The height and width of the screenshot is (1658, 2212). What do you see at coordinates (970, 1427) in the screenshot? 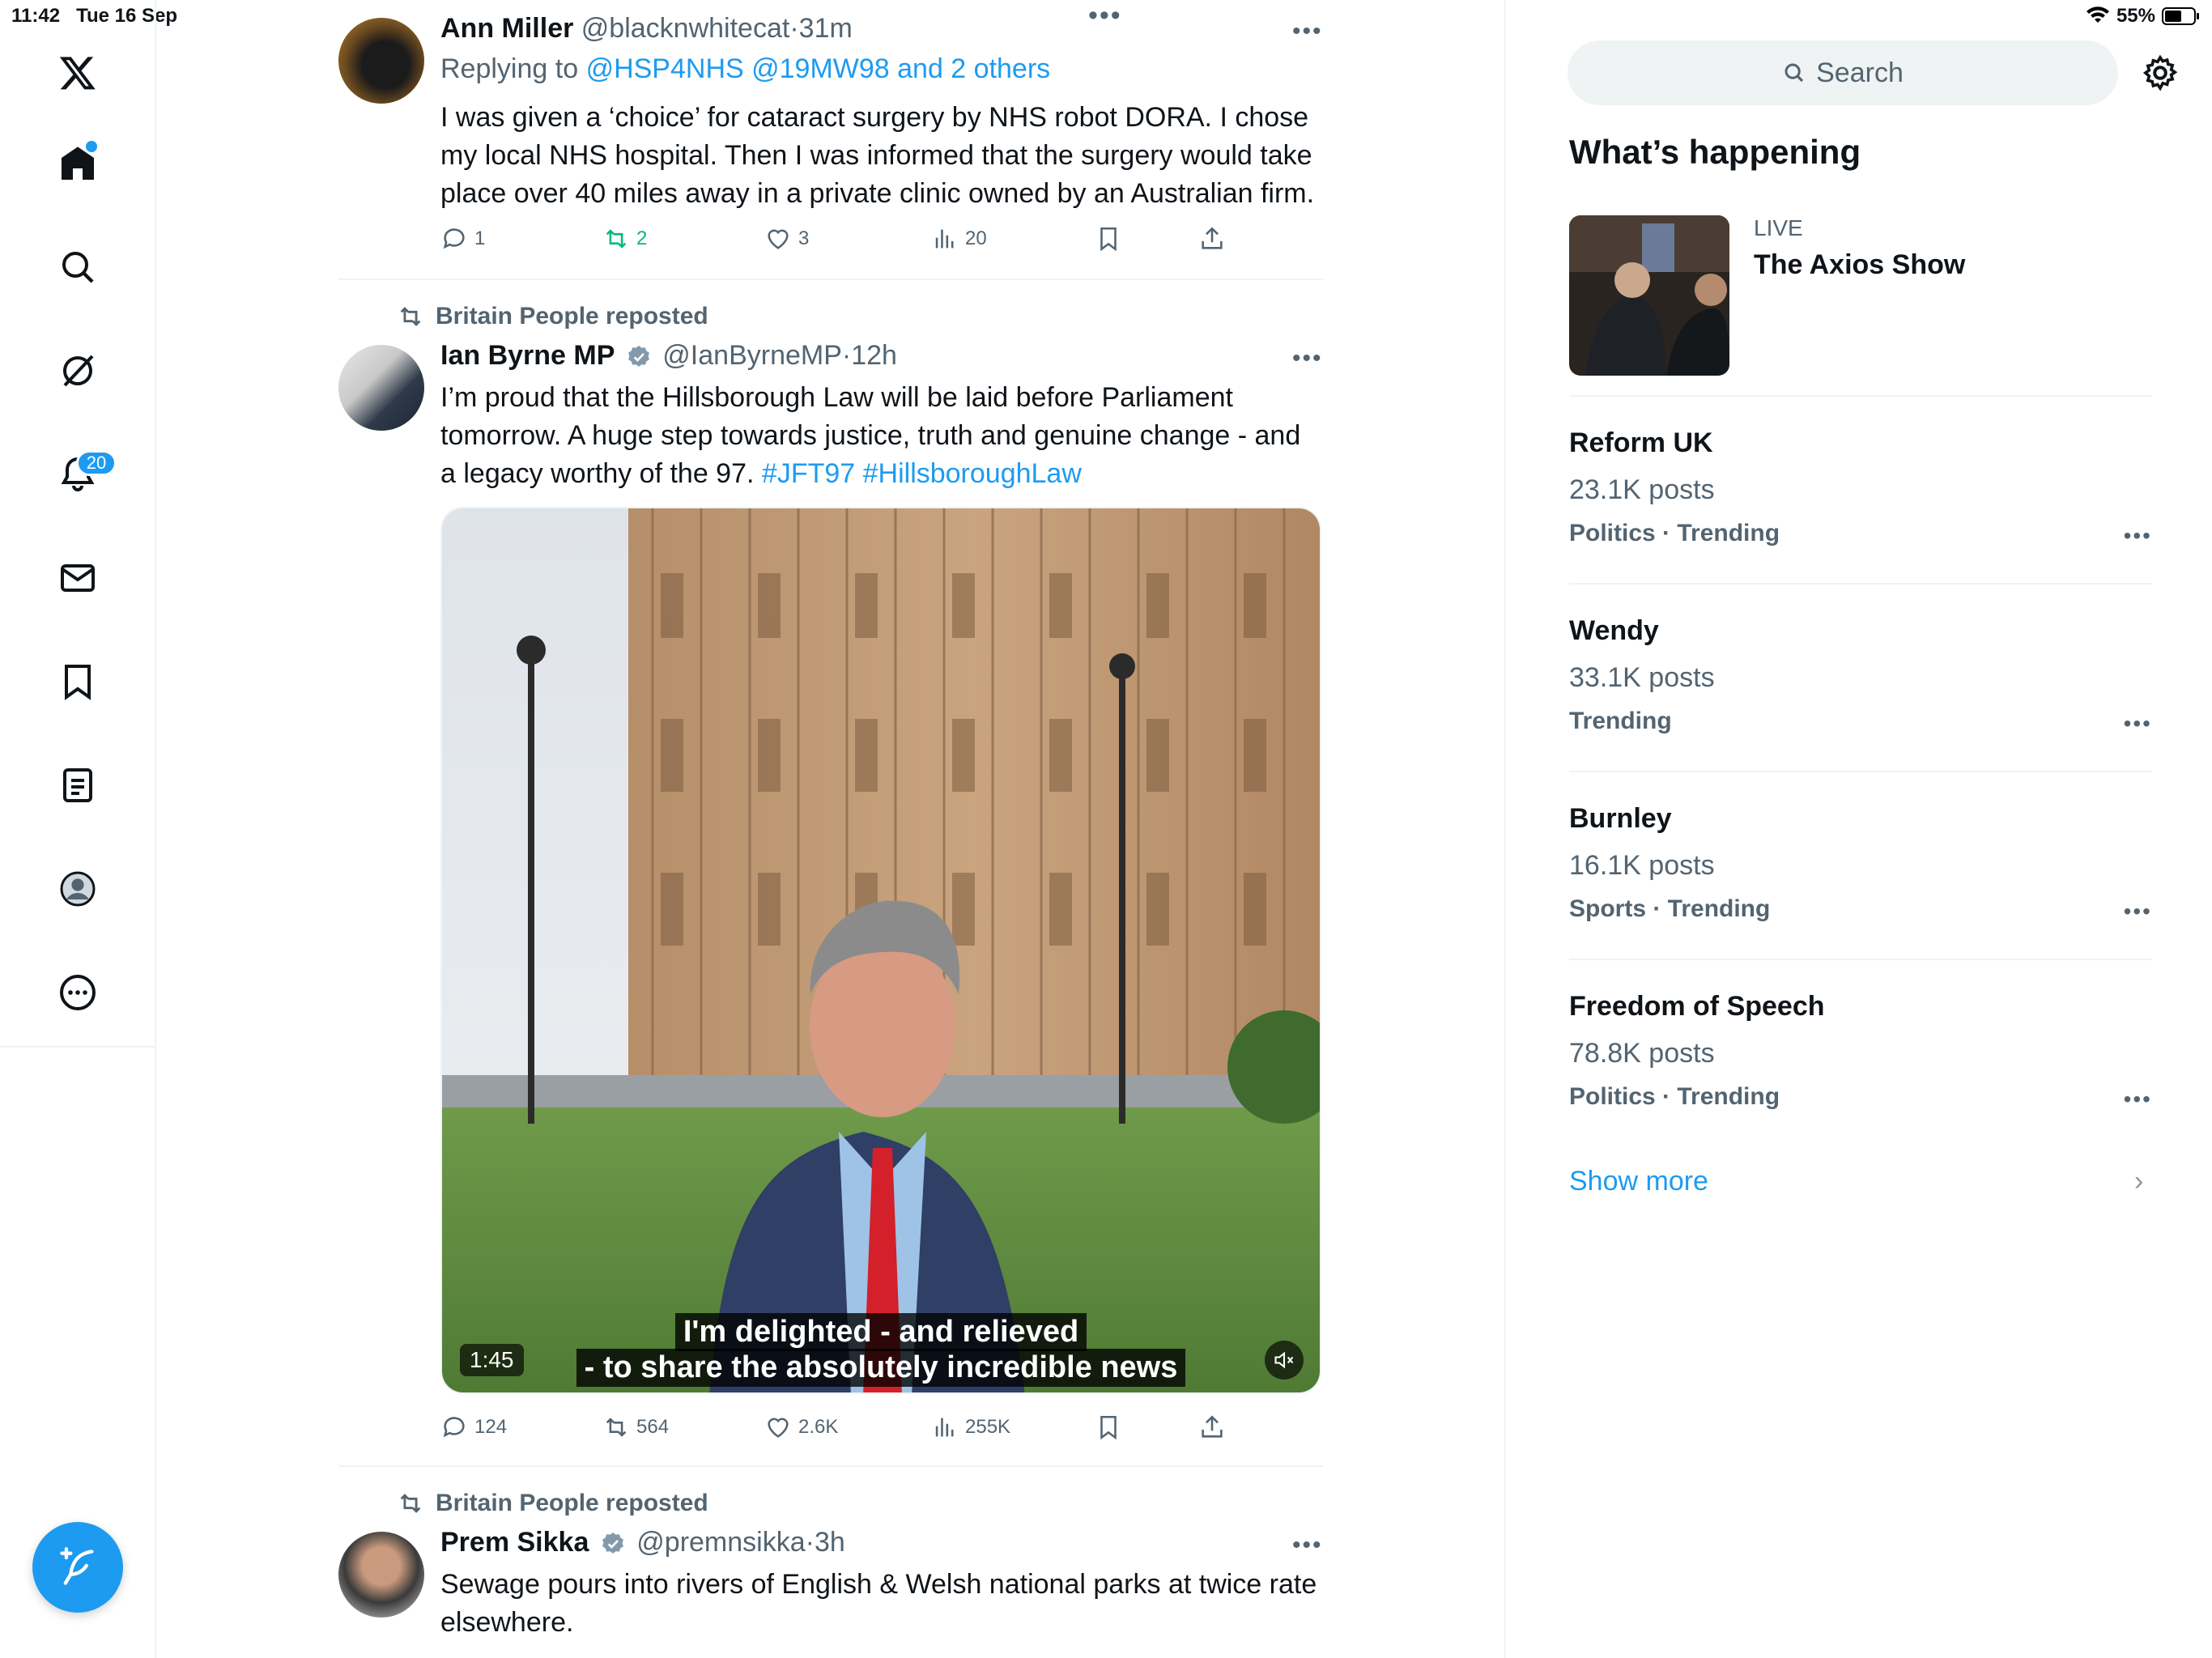
I see `views-button: 255K` at bounding box center [970, 1427].